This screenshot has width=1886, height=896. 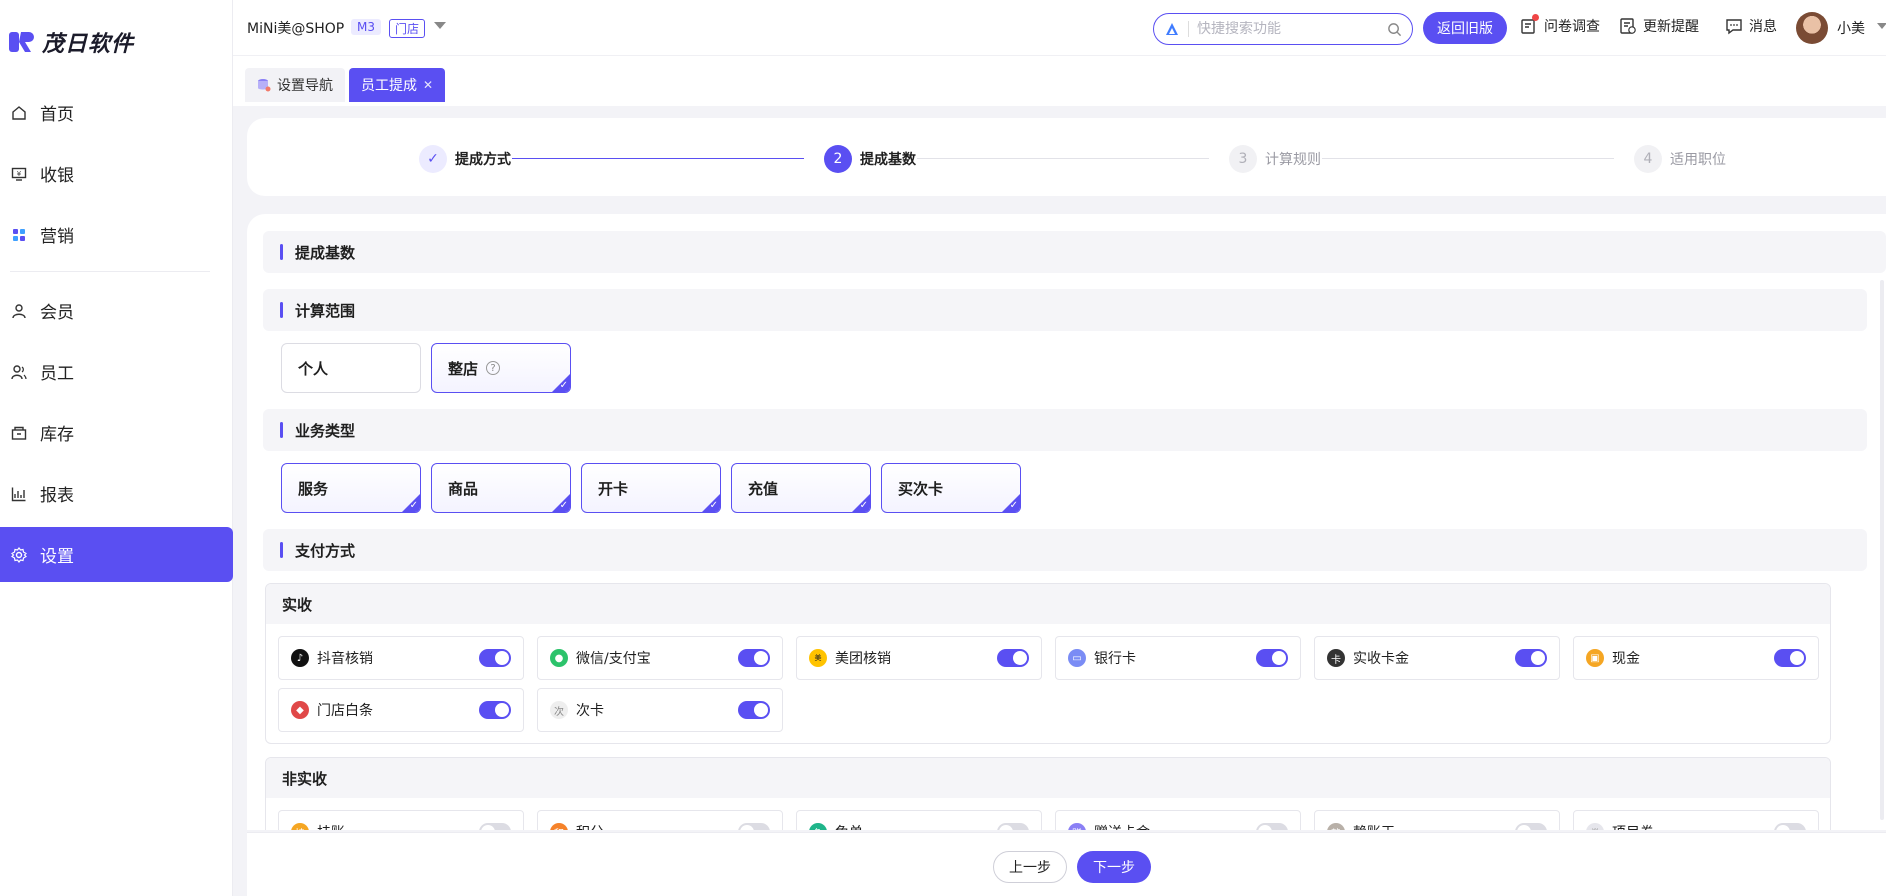 I want to click on search-icon, so click(x=1394, y=29).